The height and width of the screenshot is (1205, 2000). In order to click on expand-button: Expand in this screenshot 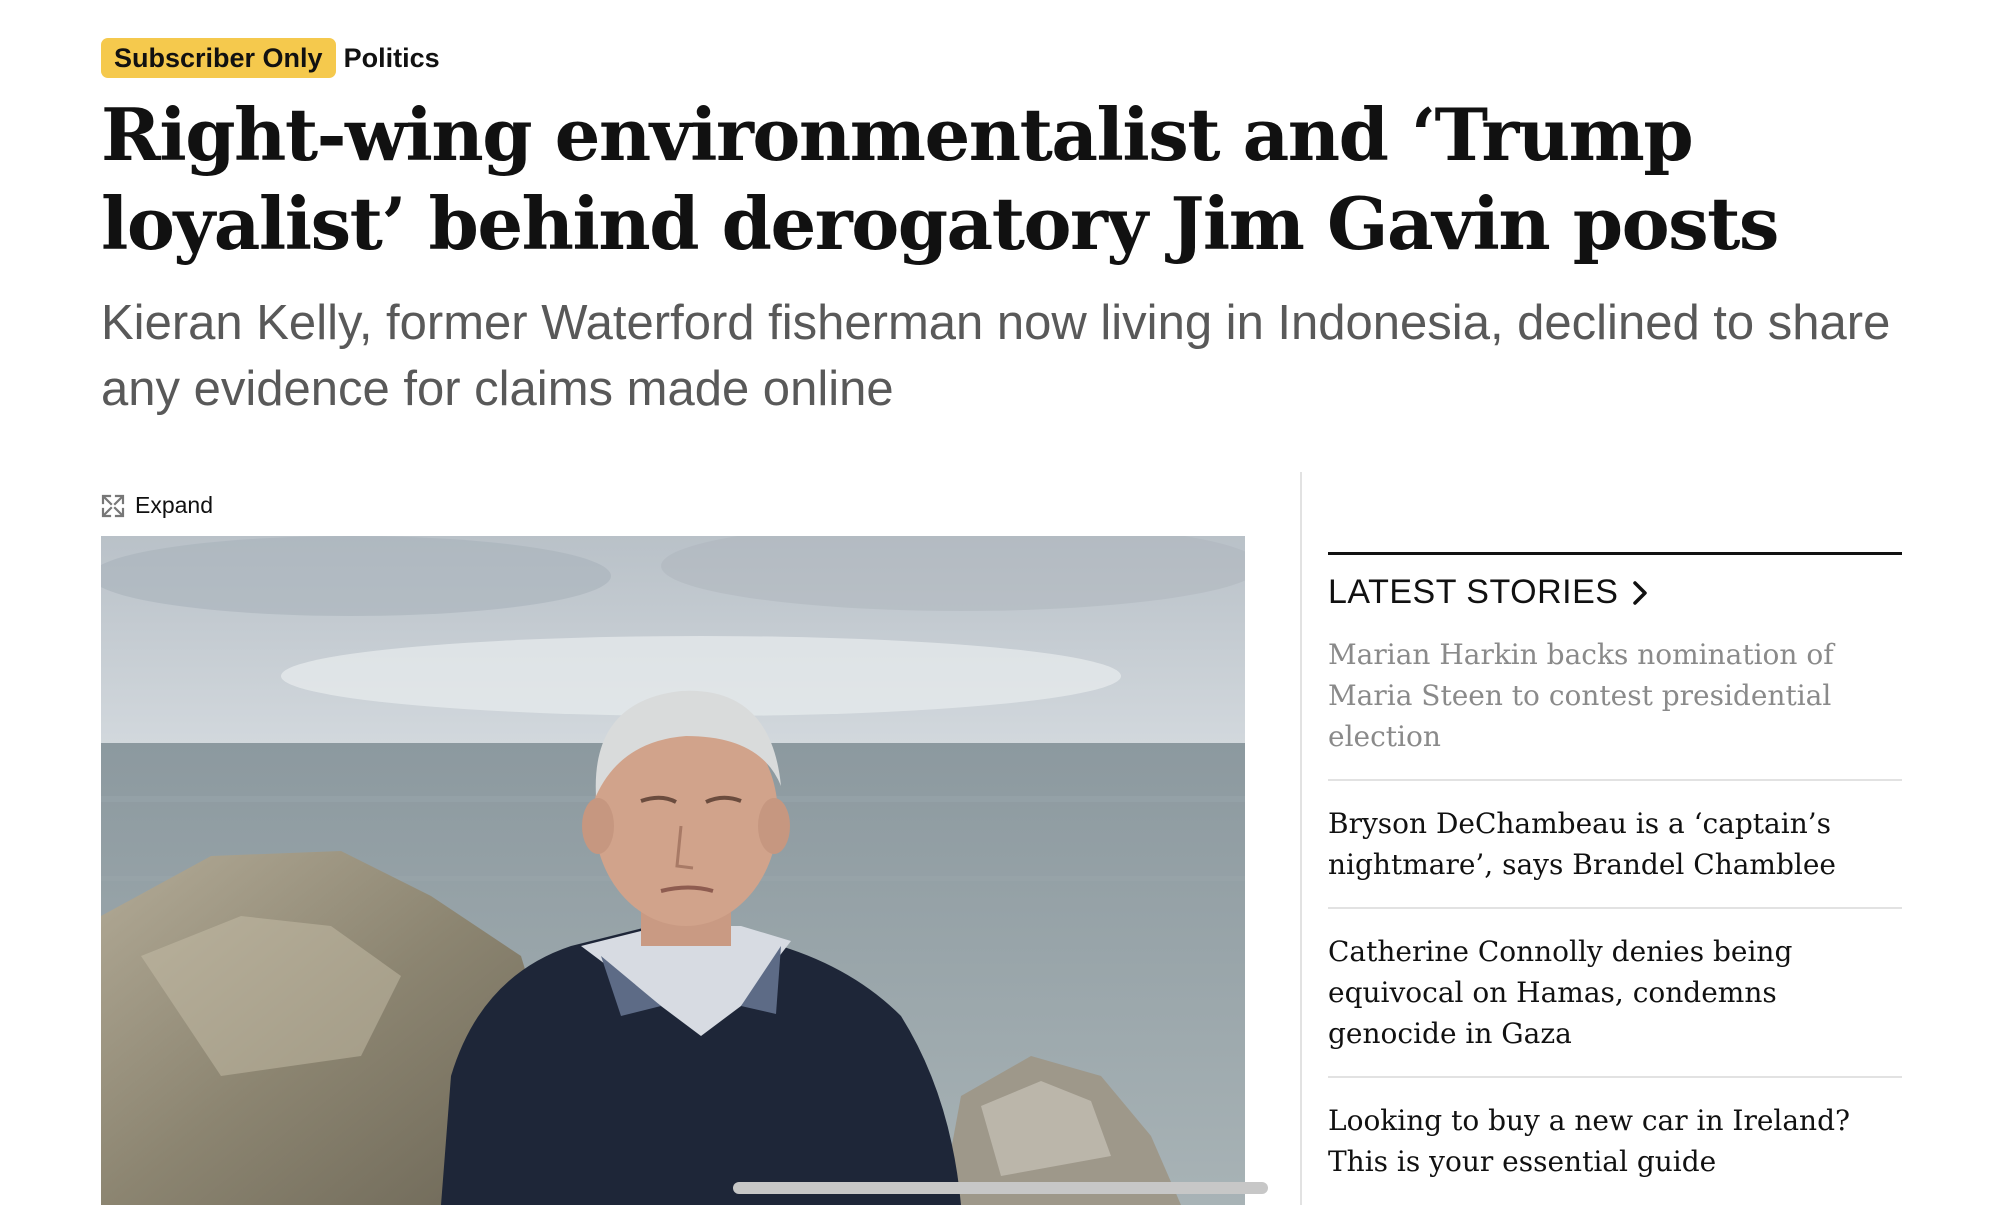, I will do `click(157, 505)`.